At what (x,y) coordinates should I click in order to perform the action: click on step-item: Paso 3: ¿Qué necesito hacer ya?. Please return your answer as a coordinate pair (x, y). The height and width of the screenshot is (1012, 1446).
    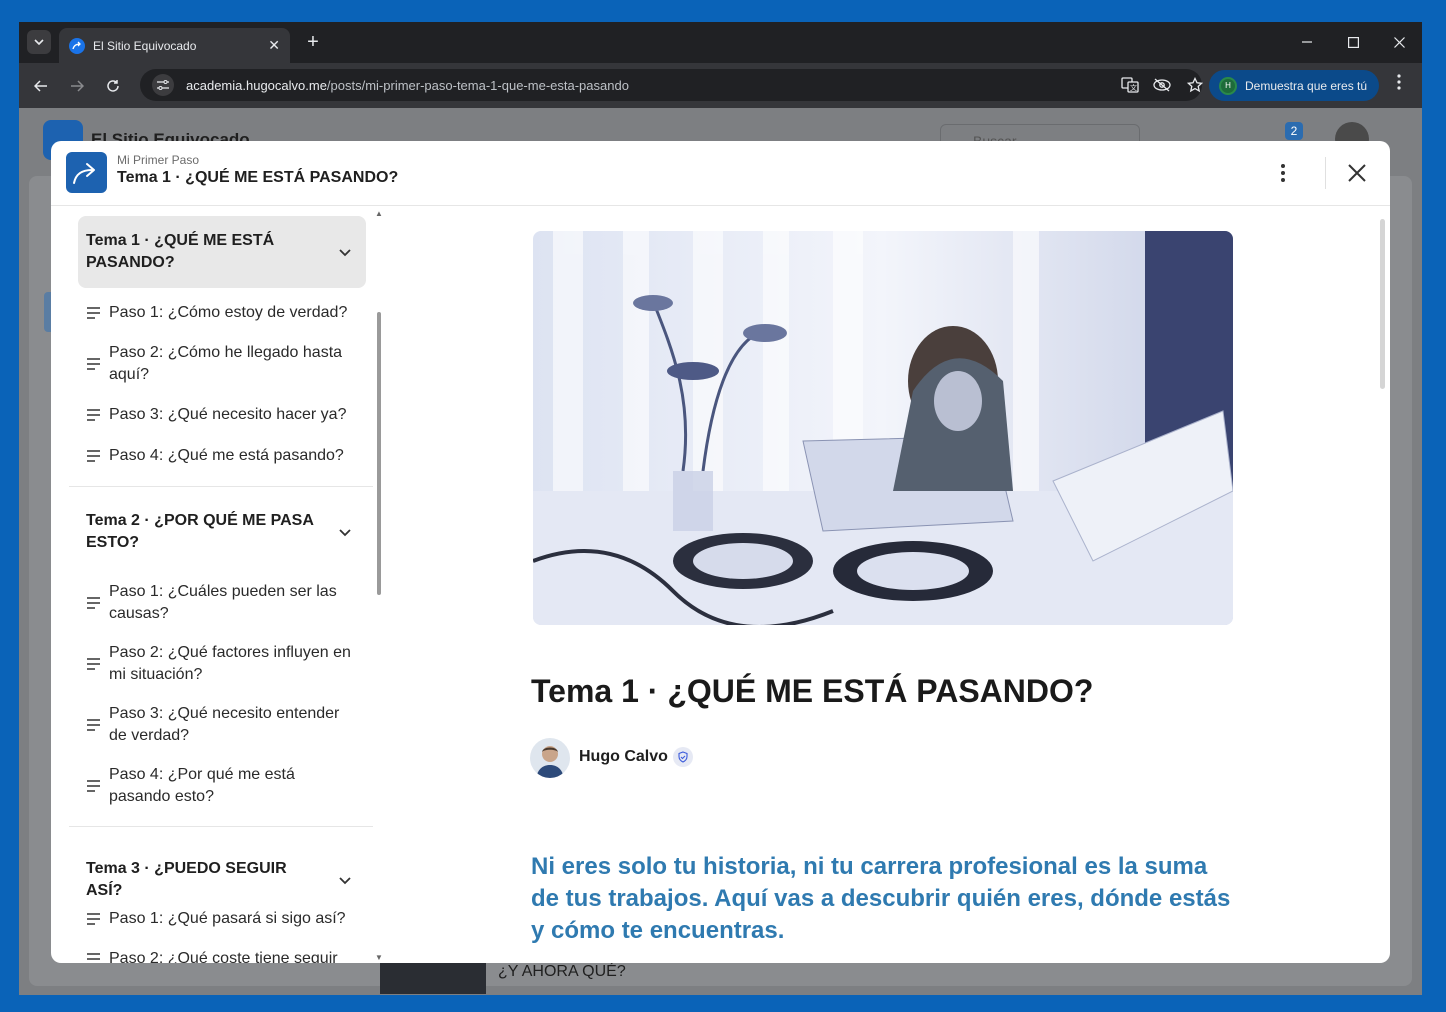
    Looking at the image, I should click on (222, 415).